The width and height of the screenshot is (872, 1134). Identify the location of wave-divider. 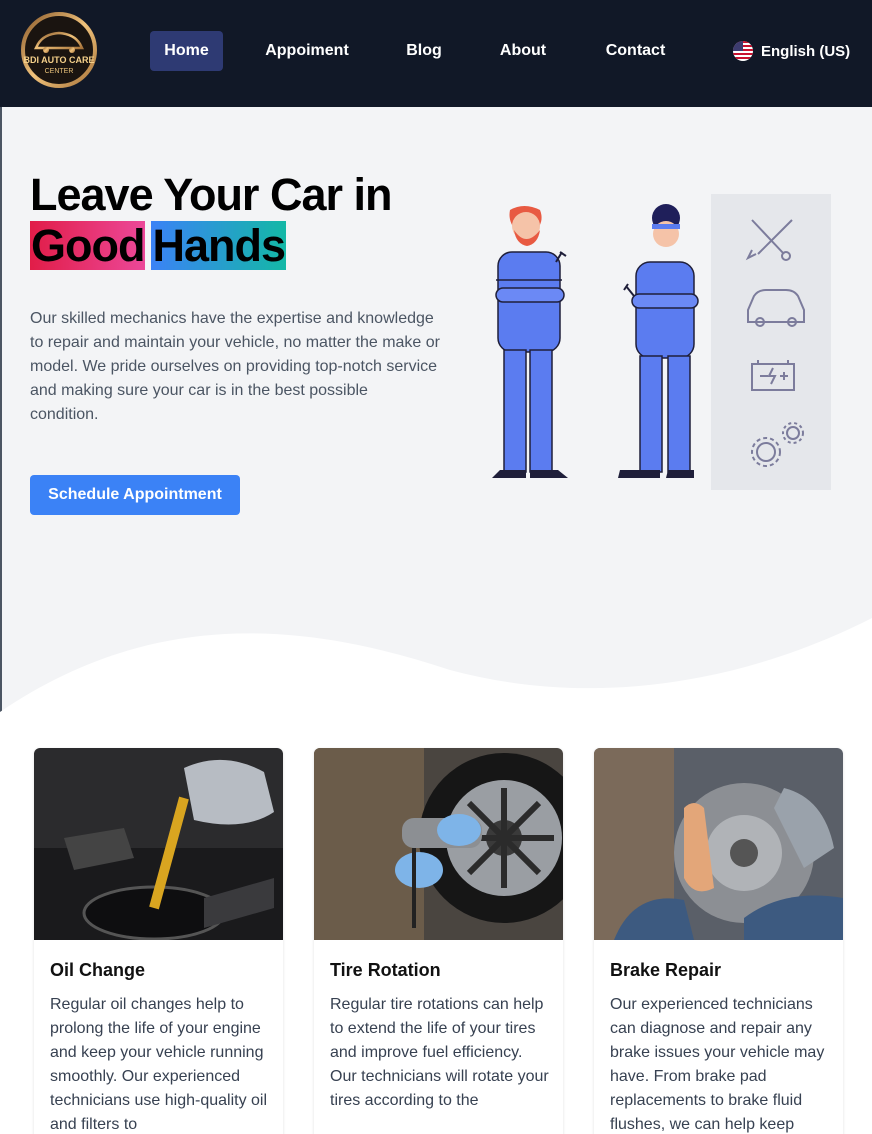
(436, 679).